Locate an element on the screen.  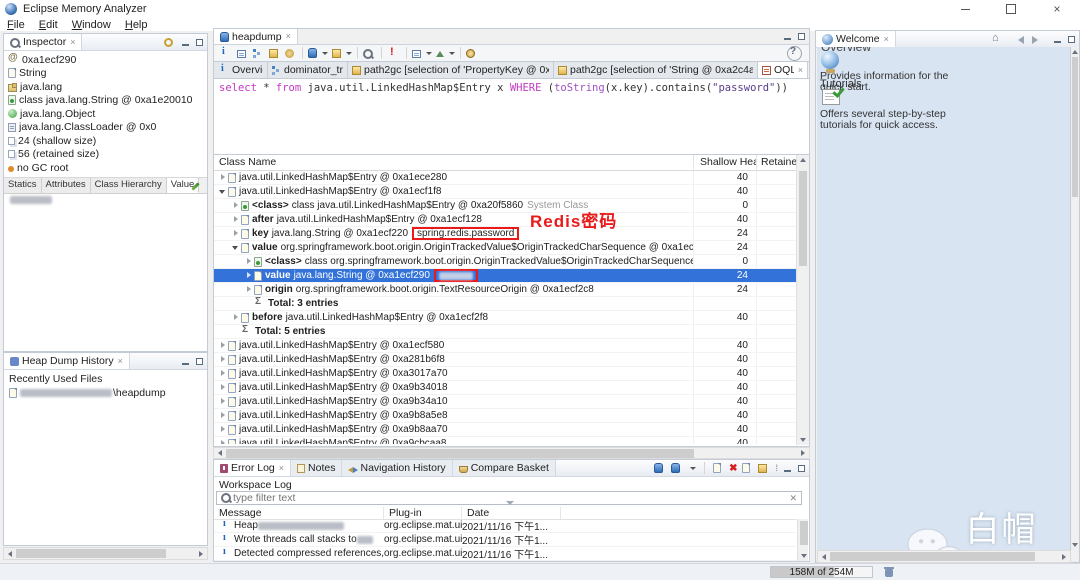
column-message: Message is located at coordinates (299, 513).